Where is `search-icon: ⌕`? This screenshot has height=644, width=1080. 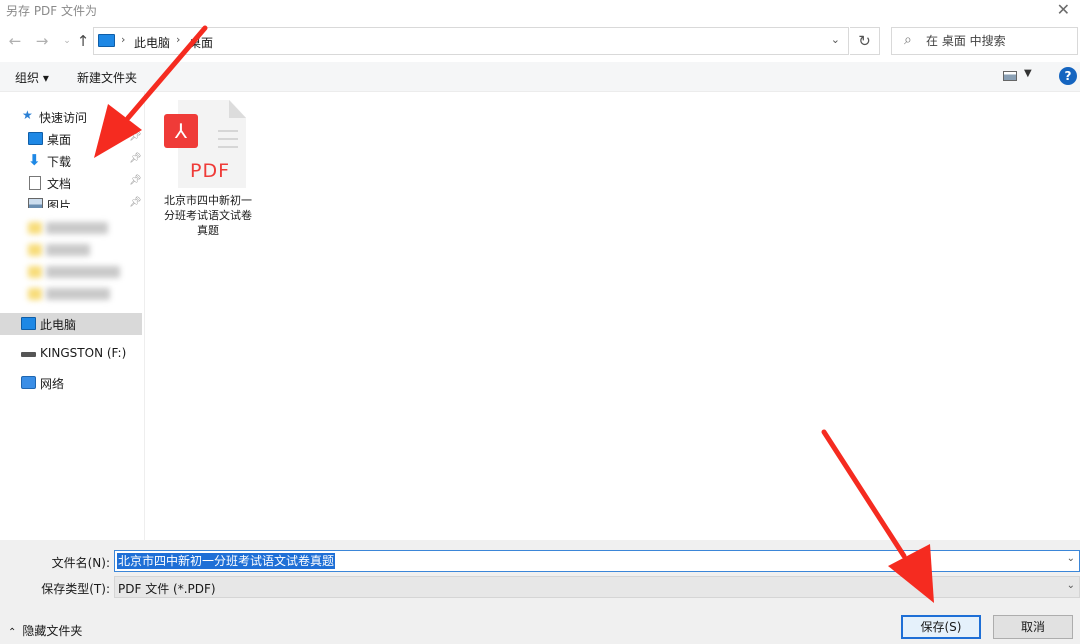 search-icon: ⌕ is located at coordinates (908, 40).